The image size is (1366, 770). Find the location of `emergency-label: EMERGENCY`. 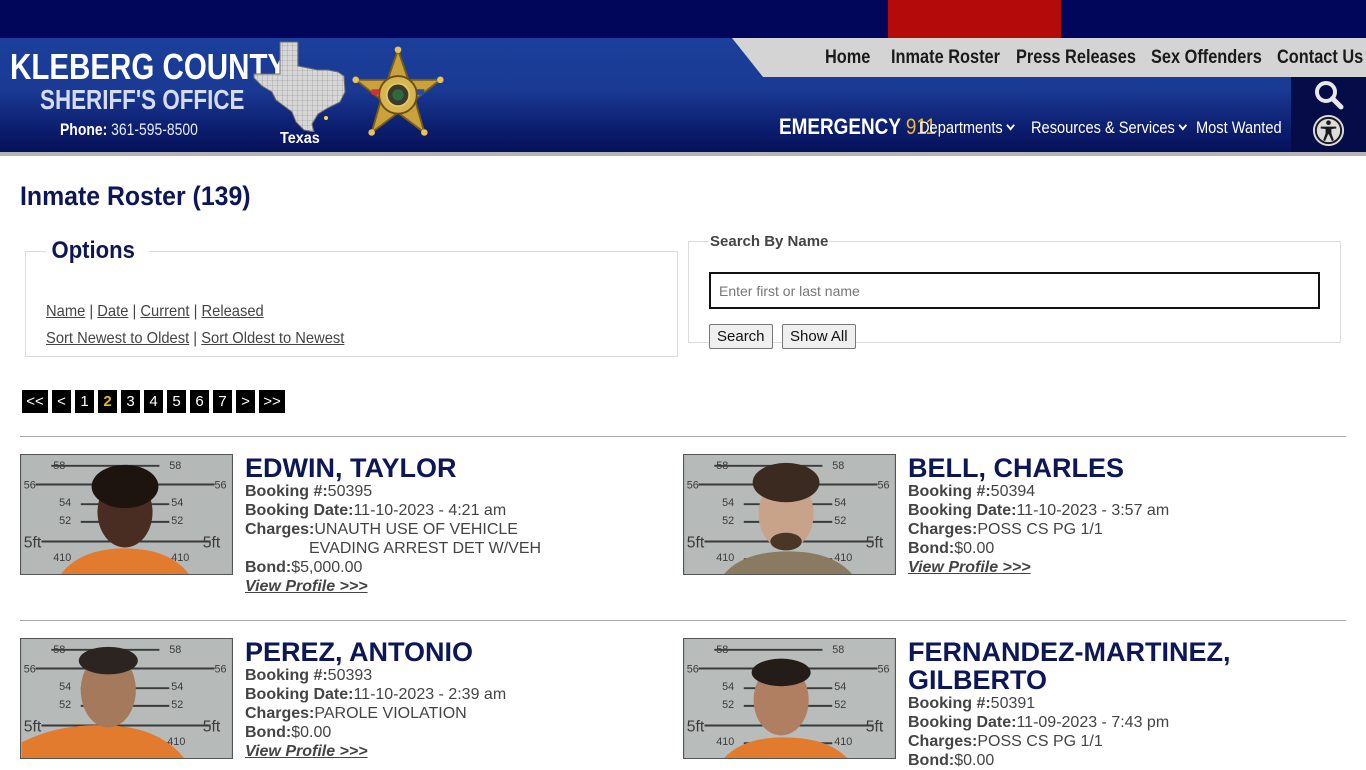

emergency-label: EMERGENCY is located at coordinates (840, 126).